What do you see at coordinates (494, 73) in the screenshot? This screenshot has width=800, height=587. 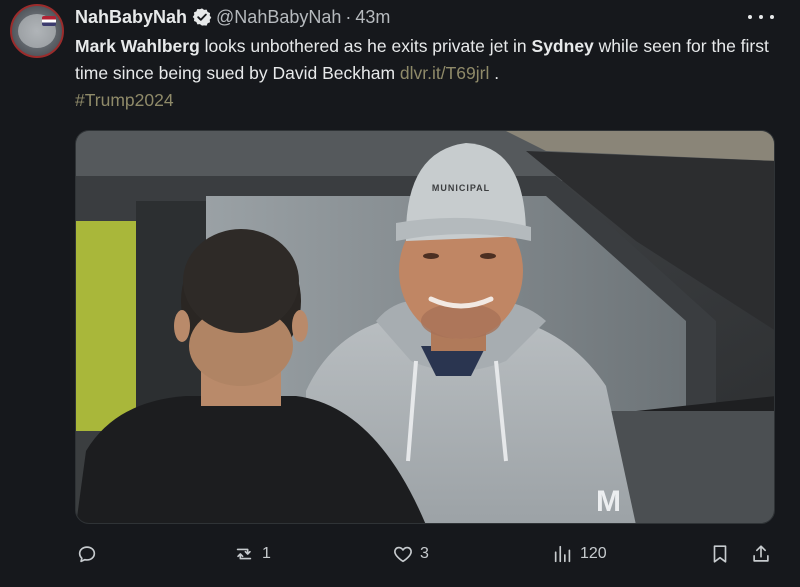 I see `text-part-3: .` at bounding box center [494, 73].